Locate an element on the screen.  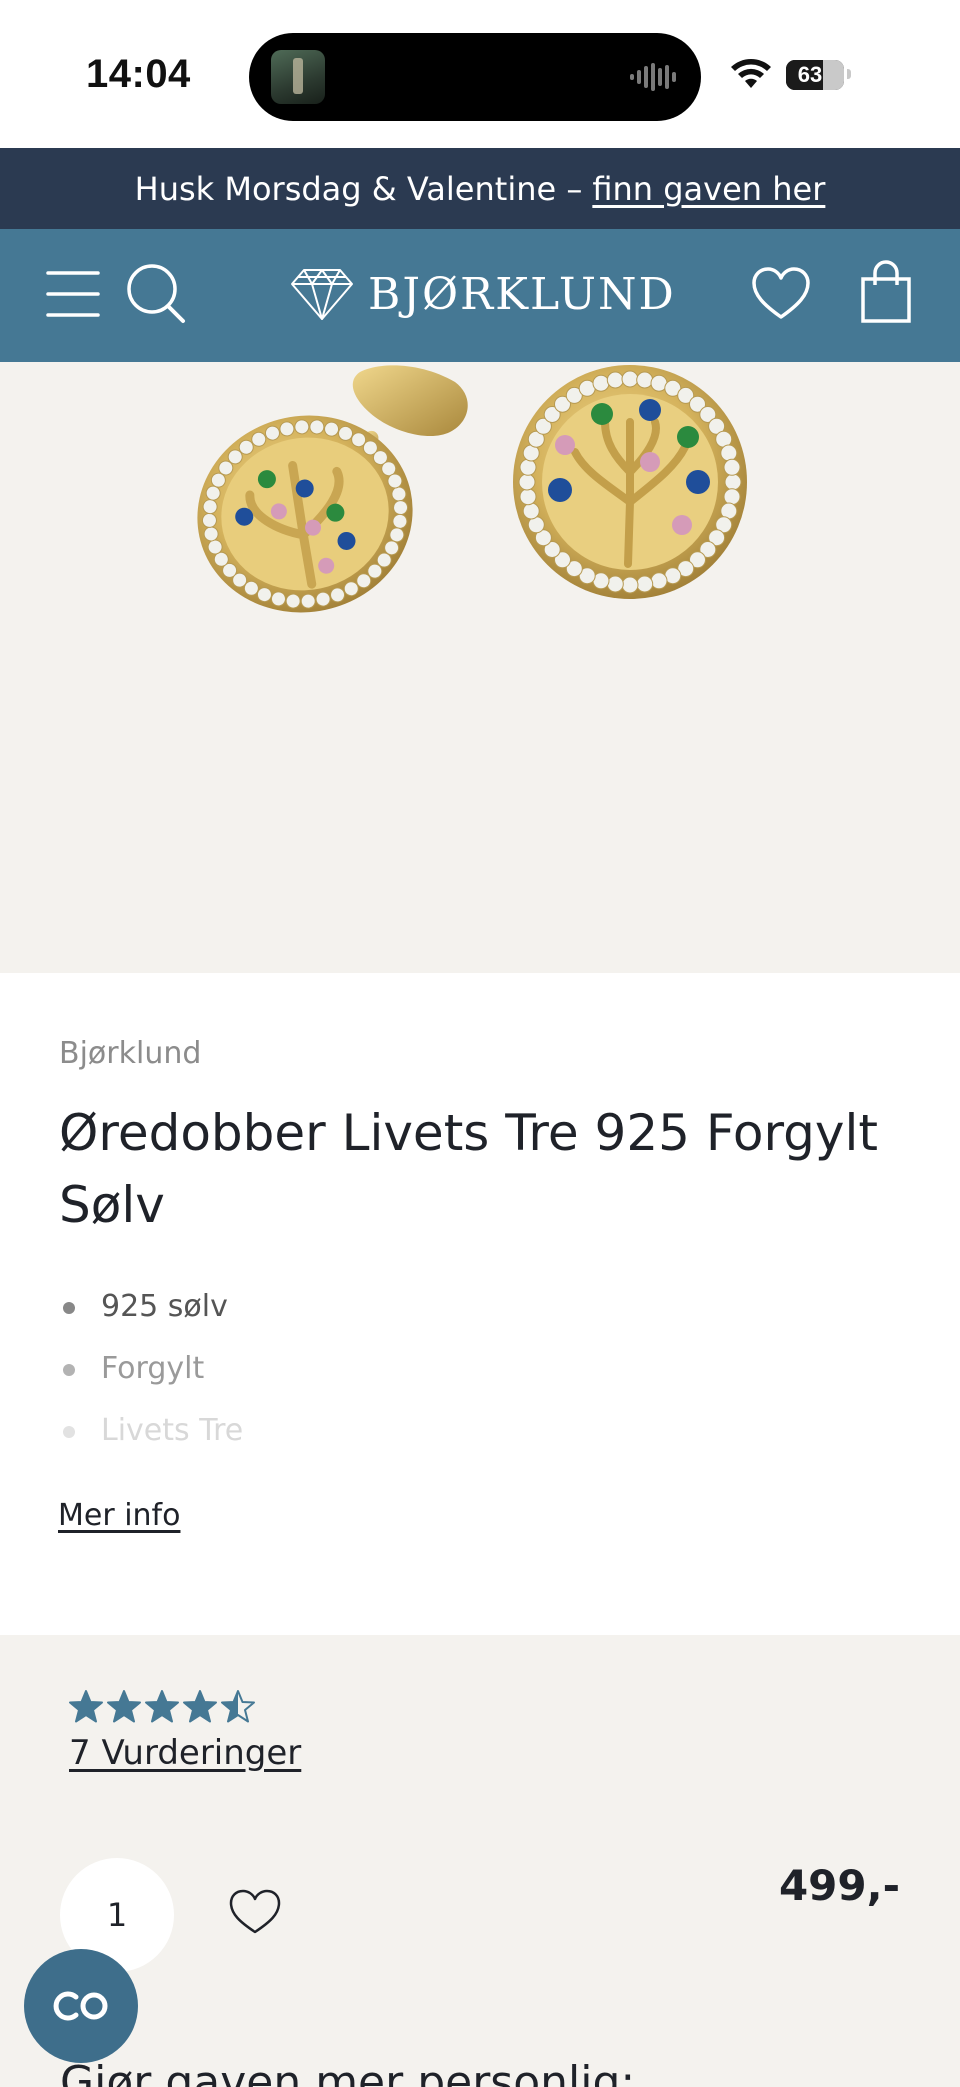
site-logo: BJØRKLUND is located at coordinates (482, 294).